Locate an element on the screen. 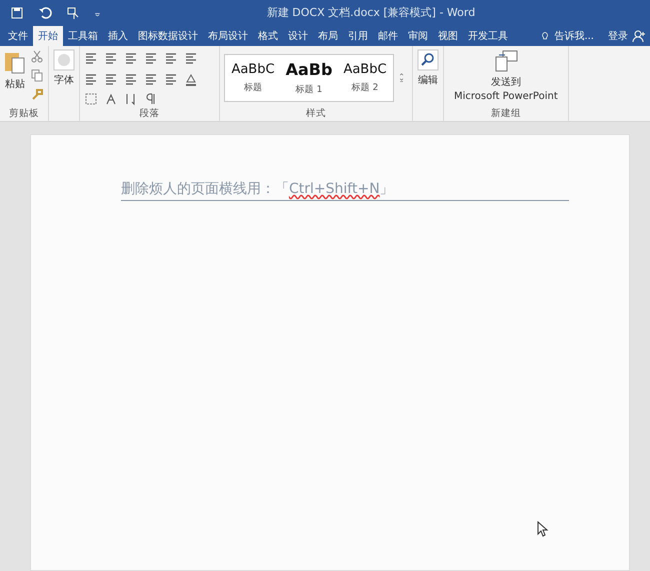  slides-icon is located at coordinates (505, 61).